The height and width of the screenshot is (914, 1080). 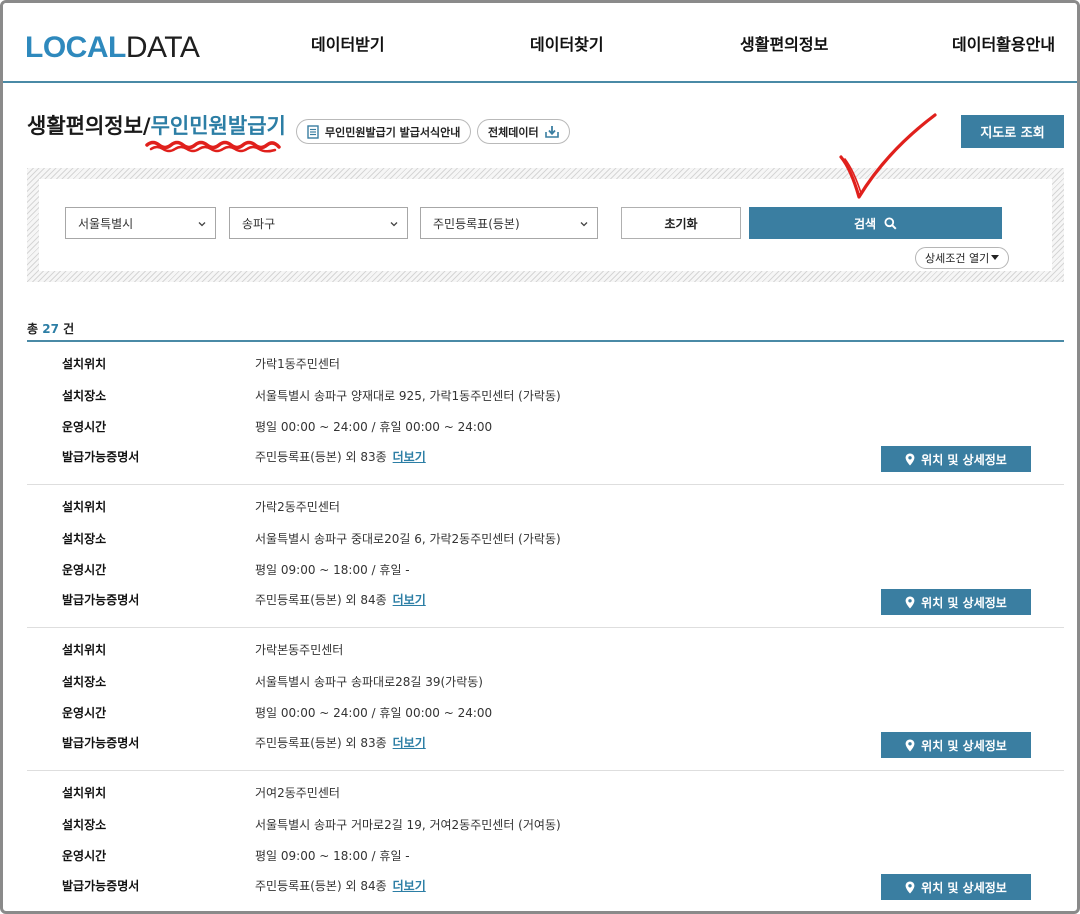 What do you see at coordinates (888, 156) in the screenshot?
I see `red-checkmark-annotation` at bounding box center [888, 156].